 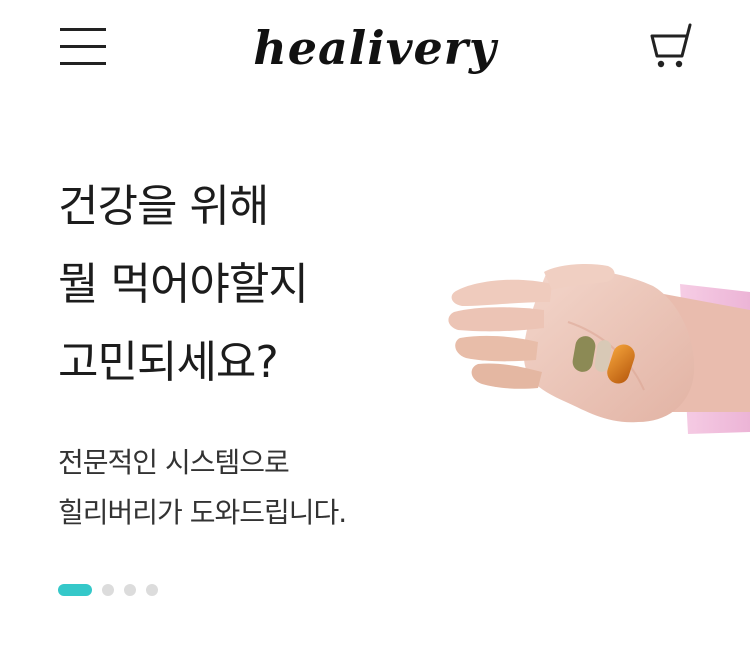 What do you see at coordinates (174, 462) in the screenshot?
I see `hero-subtitle-line: 전문적인 시스템으로` at bounding box center [174, 462].